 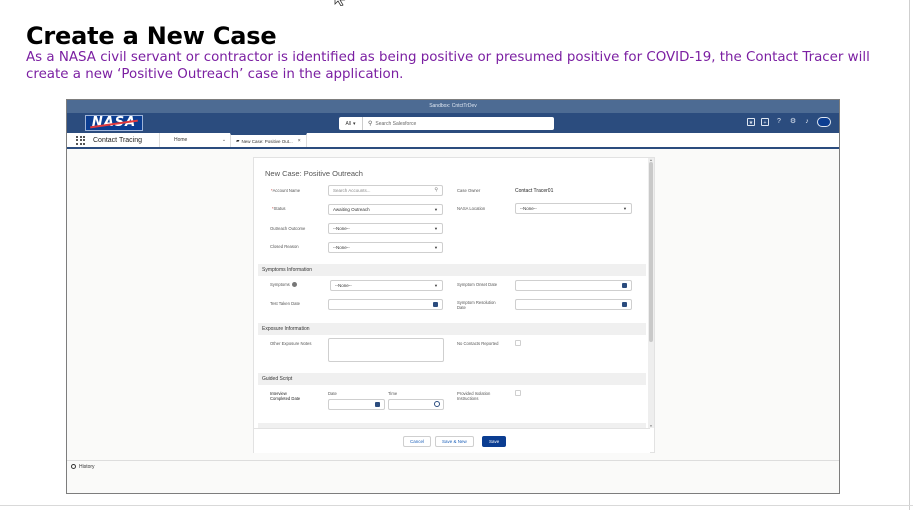 I want to click on section-symptoms-header: Symptoms Information, so click(x=452, y=270).